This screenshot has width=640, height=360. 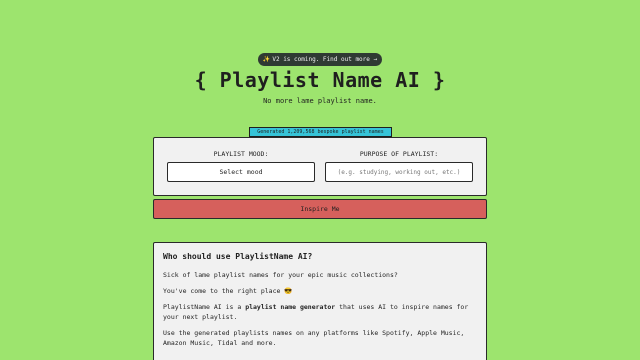 I want to click on purpose-label: PURPOSE OF PLAYLIST:, so click(x=399, y=154).